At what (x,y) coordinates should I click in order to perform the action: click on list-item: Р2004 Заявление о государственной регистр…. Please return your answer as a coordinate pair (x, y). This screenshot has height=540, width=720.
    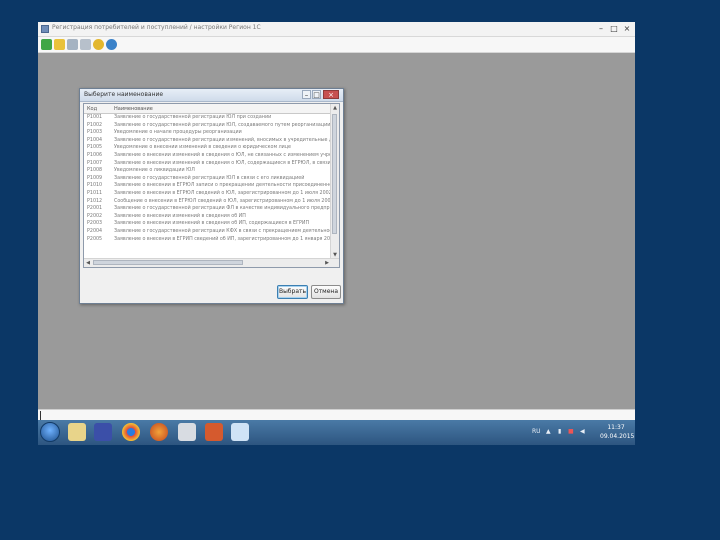
    Looking at the image, I should click on (208, 232).